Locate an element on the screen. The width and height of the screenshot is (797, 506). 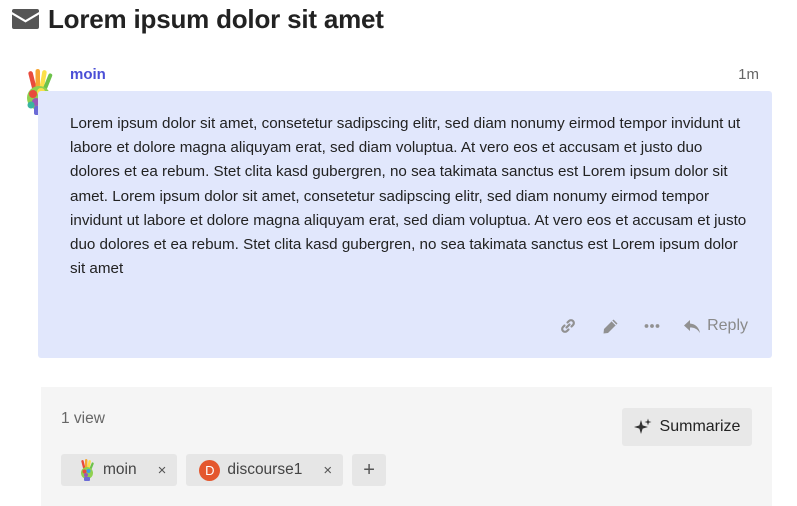
envelope-icon is located at coordinates (25, 19).